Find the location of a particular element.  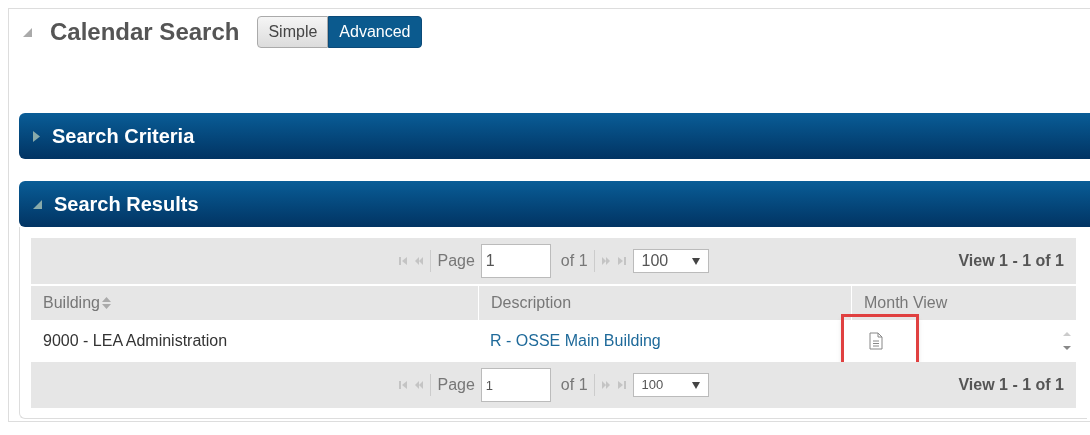

column-header: Building is located at coordinates (254, 303).